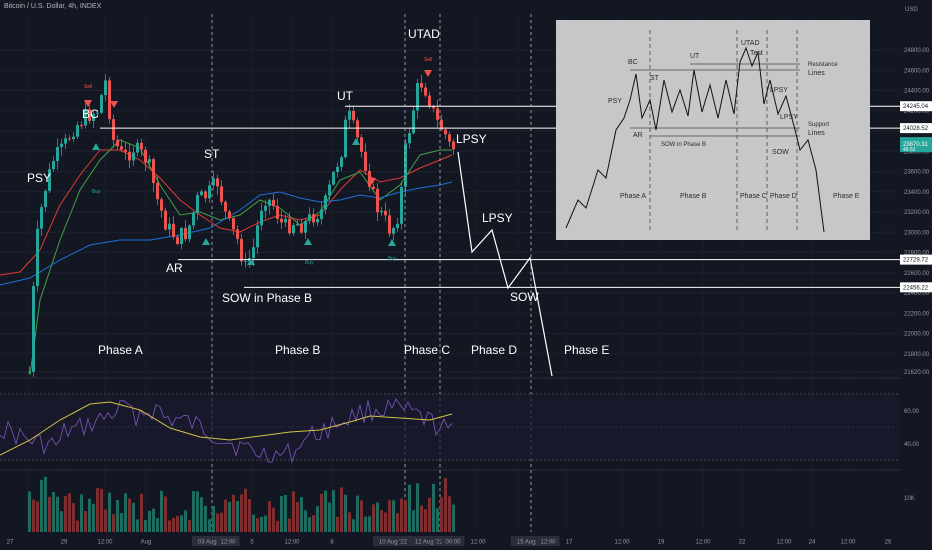  What do you see at coordinates (586, 350) in the screenshot?
I see `phase-label: Phase E` at bounding box center [586, 350].